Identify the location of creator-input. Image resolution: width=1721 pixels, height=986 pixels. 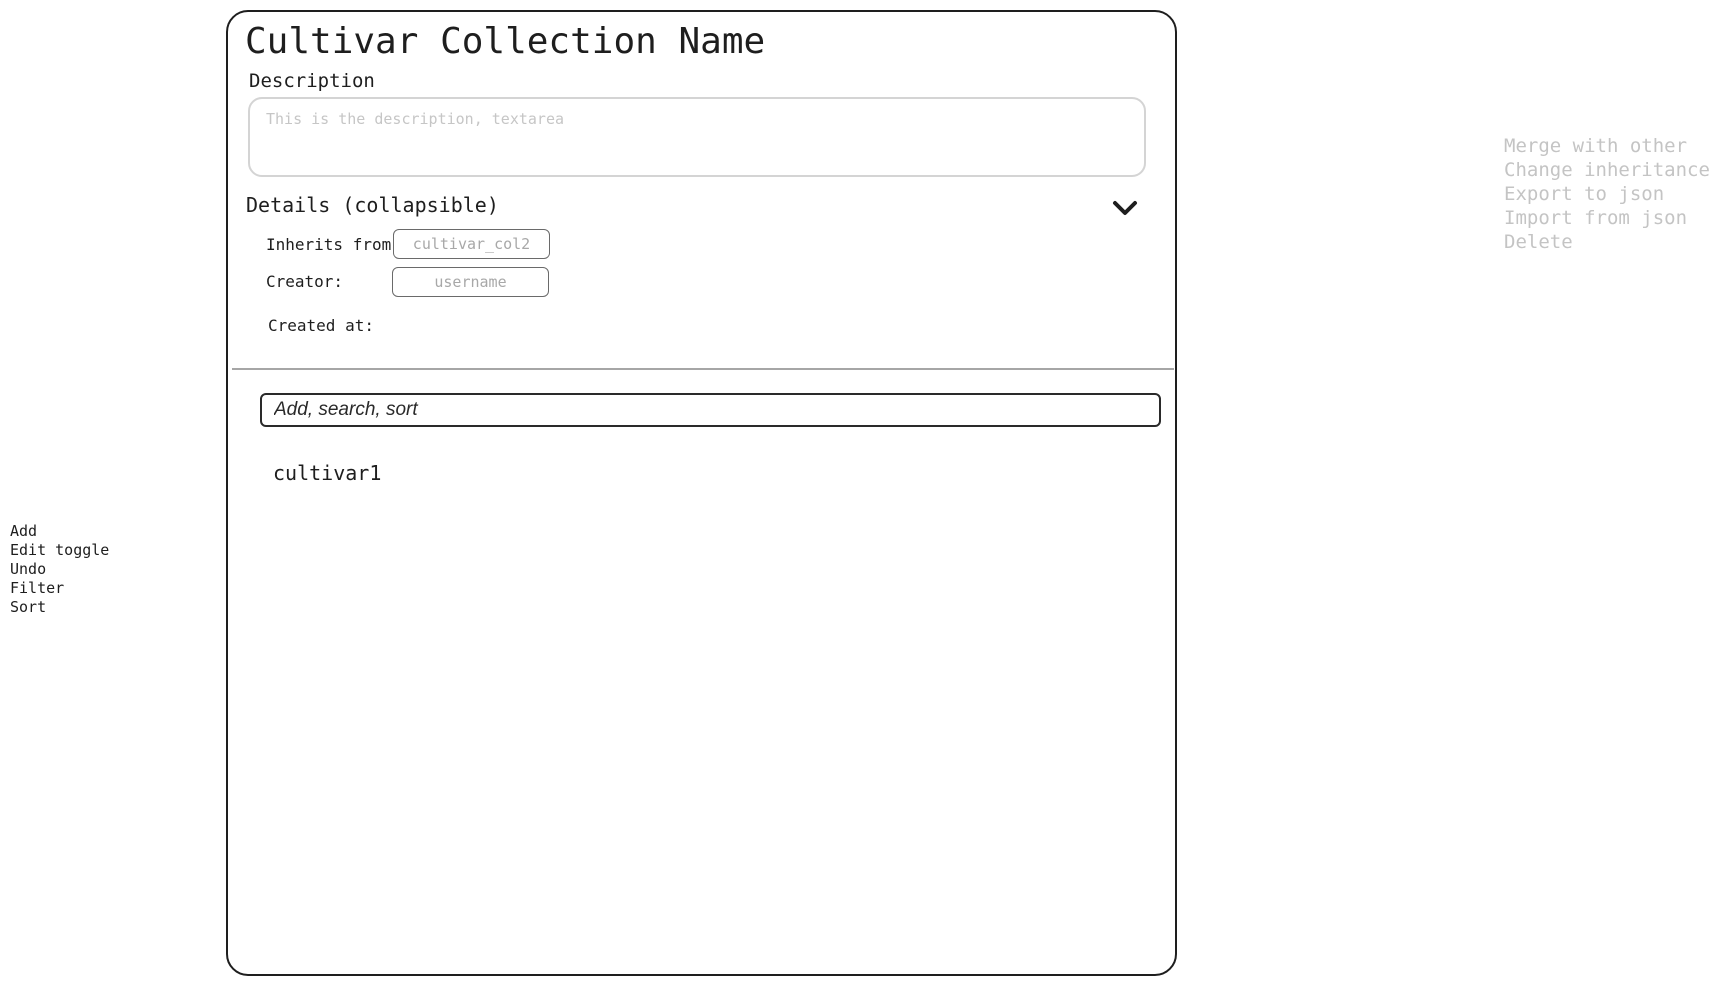
(470, 282).